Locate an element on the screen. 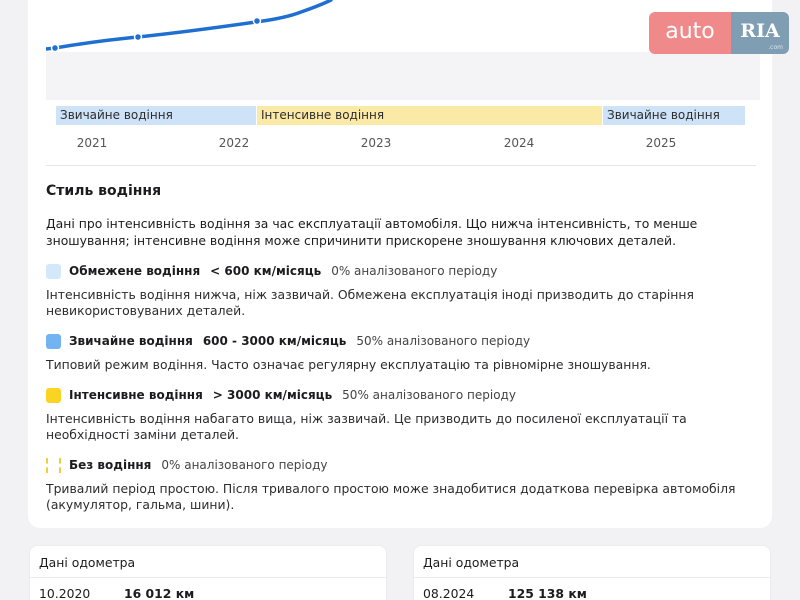 The height and width of the screenshot is (600, 800). limited-swatch-icon is located at coordinates (53, 271).